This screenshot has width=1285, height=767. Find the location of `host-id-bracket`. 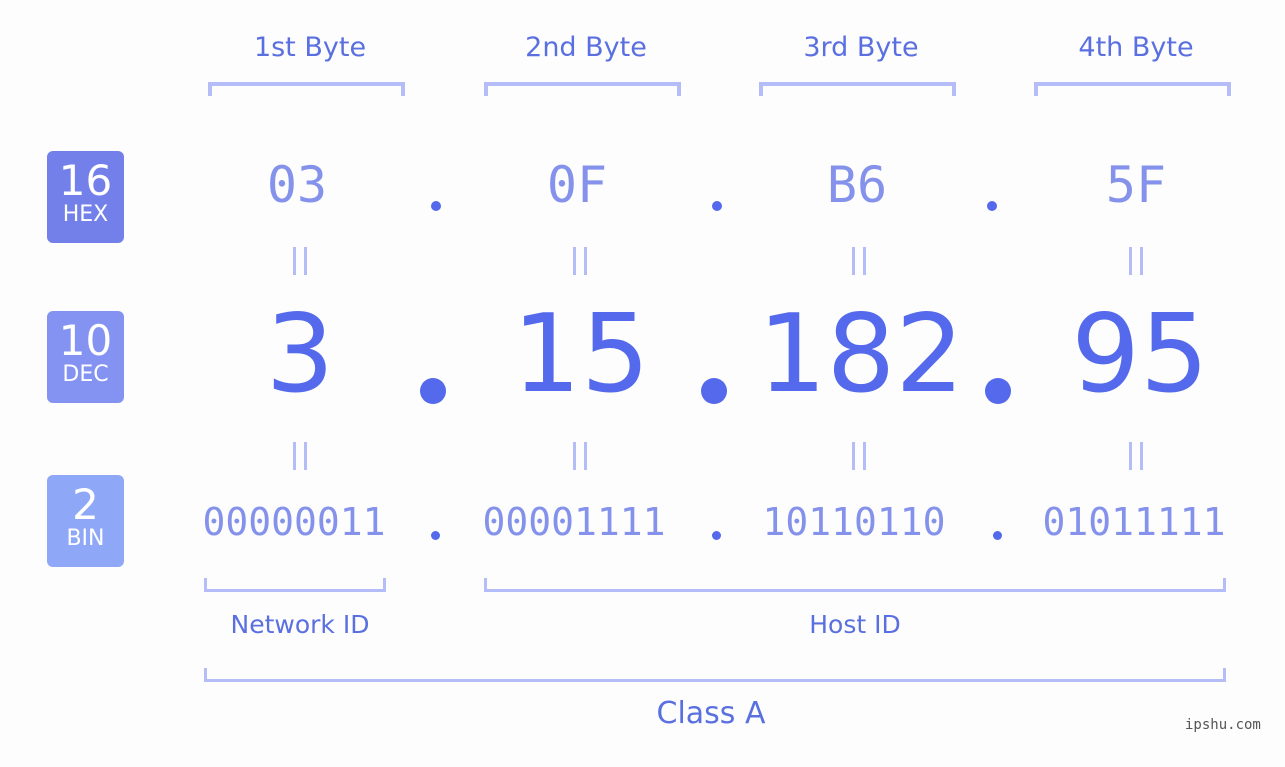

host-id-bracket is located at coordinates (855, 585).